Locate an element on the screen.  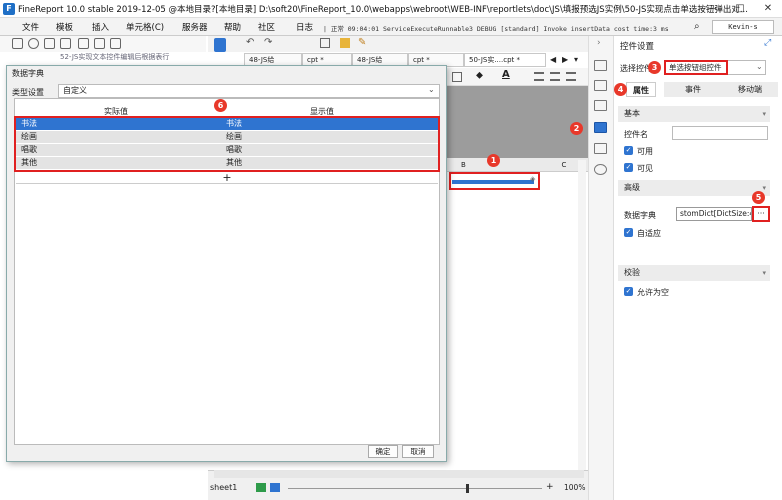
search-icon: ⌕ is located at coordinates (697, 26).